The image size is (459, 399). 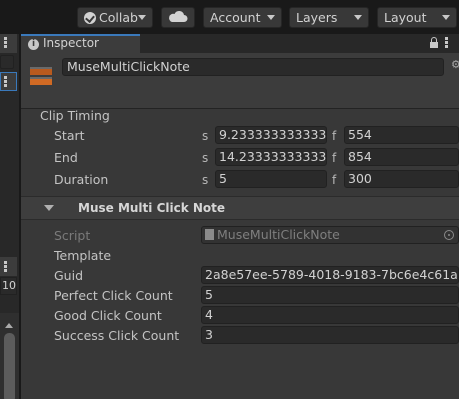 What do you see at coordinates (317, 17) in the screenshot?
I see `layers-label: Layers` at bounding box center [317, 17].